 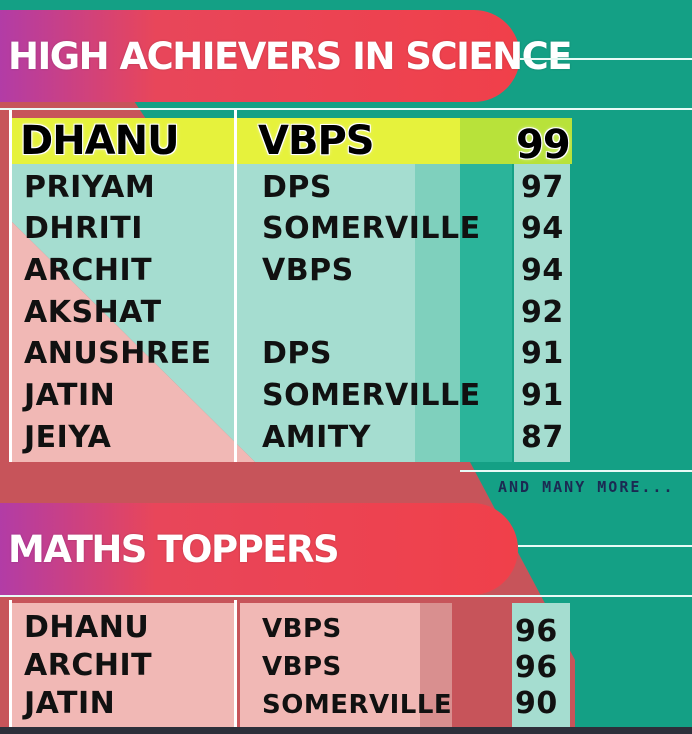 What do you see at coordinates (542, 187) in the screenshot?
I see `score: 97` at bounding box center [542, 187].